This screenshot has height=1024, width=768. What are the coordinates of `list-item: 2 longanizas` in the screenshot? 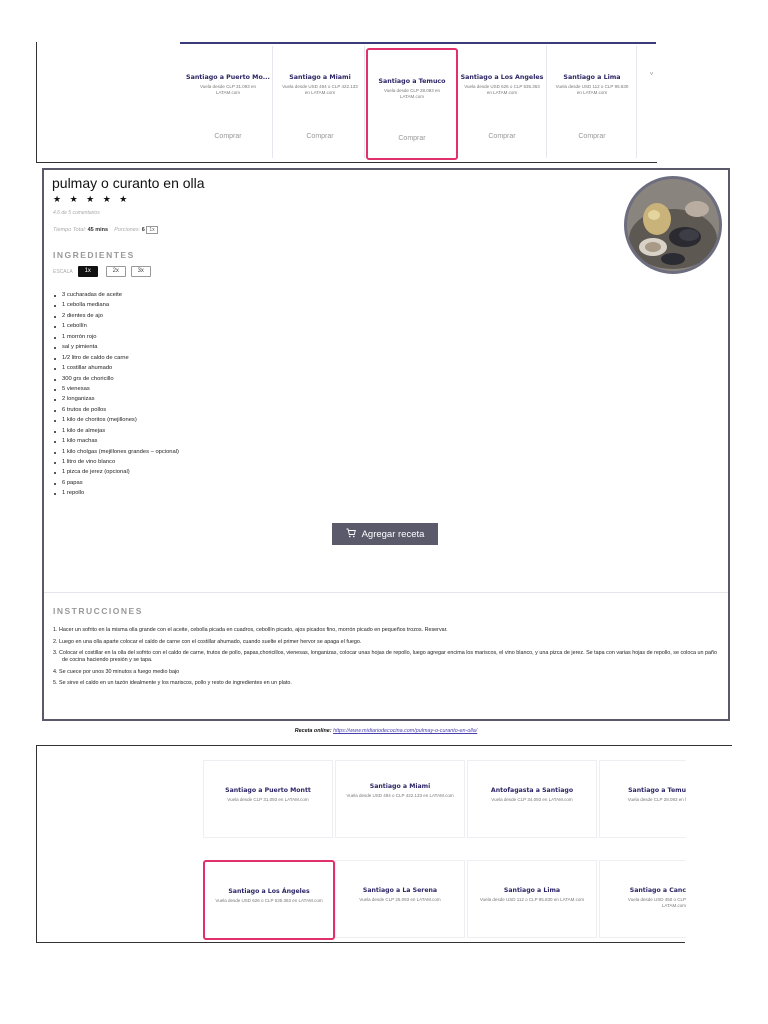 It's located at (116, 399).